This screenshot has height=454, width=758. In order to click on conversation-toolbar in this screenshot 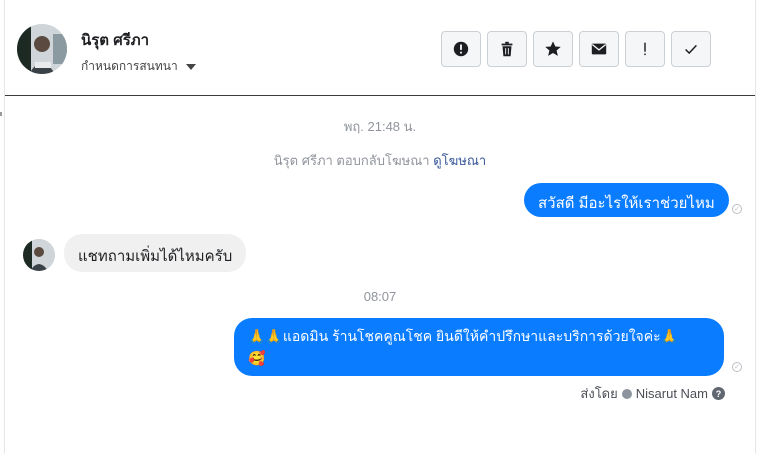, I will do `click(576, 49)`.